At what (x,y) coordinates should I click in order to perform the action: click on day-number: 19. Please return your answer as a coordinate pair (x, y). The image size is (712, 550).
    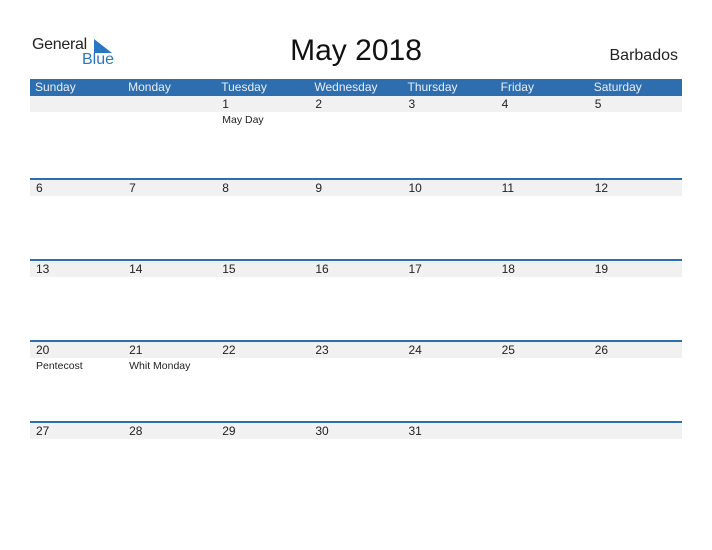
    Looking at the image, I should click on (601, 269).